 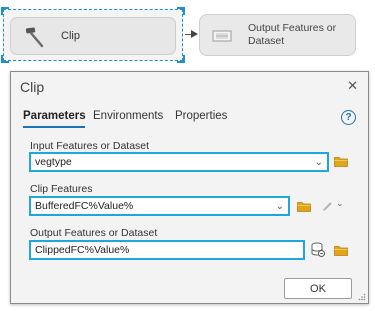 What do you see at coordinates (84, 206) in the screenshot?
I see `clip-features-value: BufferedFC%Value%` at bounding box center [84, 206].